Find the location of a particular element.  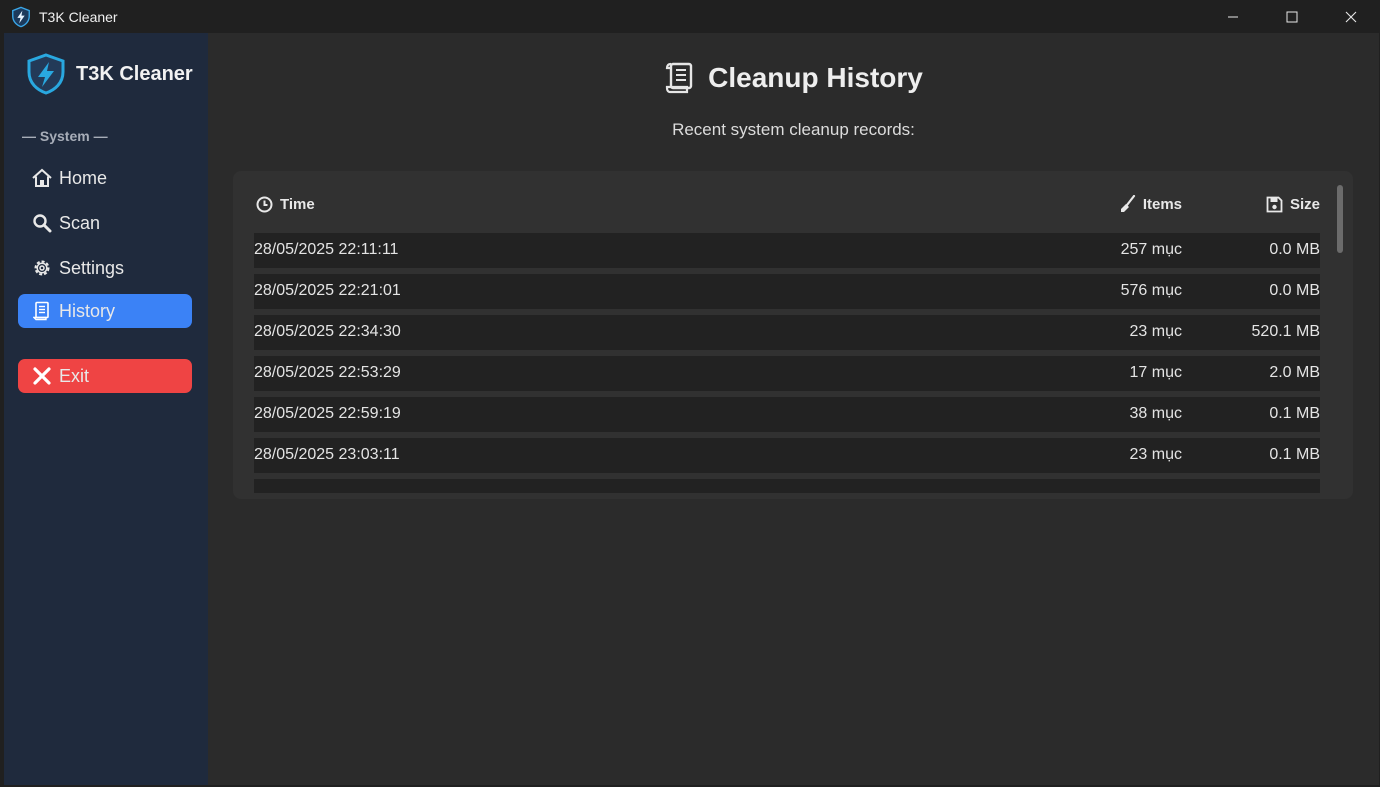

close-icon is located at coordinates (1350, 16).